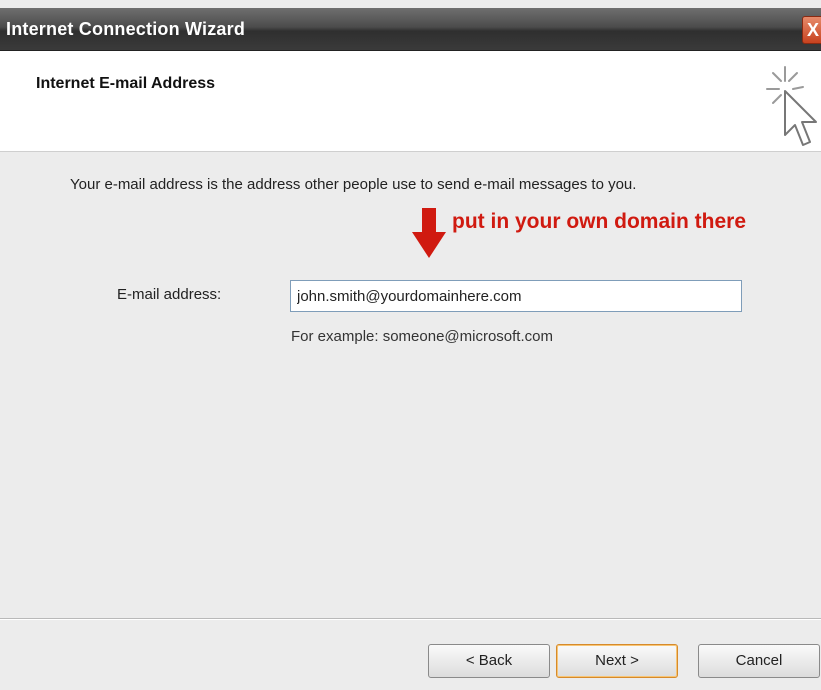  What do you see at coordinates (516, 296) in the screenshot?
I see `email-address-input` at bounding box center [516, 296].